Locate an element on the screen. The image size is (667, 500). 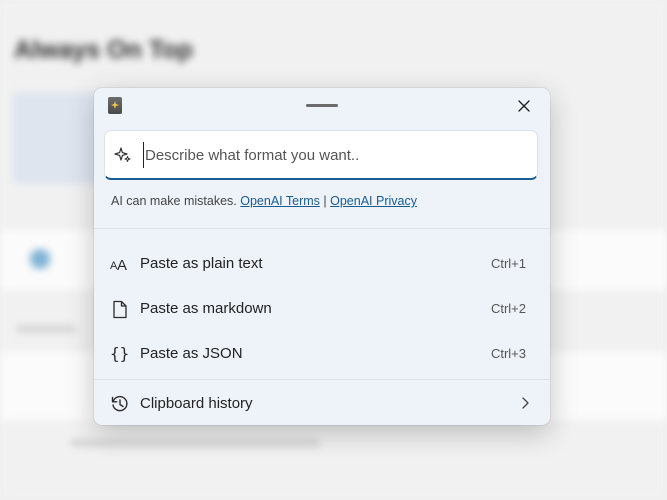
drag-handle is located at coordinates (322, 105).